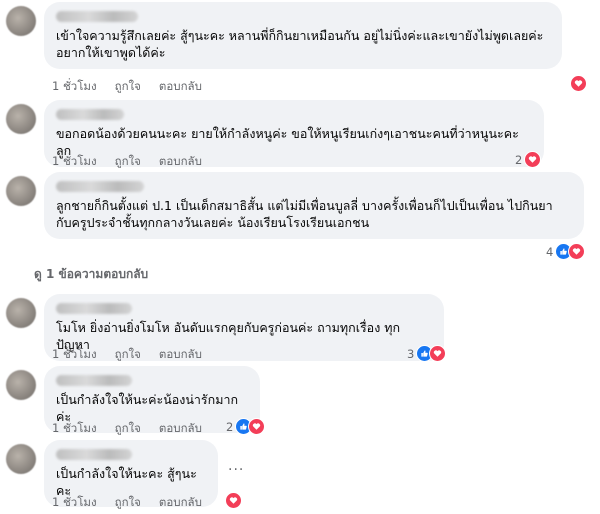 This screenshot has height=514, width=600. I want to click on view-replies-link: ดู 1 ข้อความตอบกลับ, so click(91, 274).